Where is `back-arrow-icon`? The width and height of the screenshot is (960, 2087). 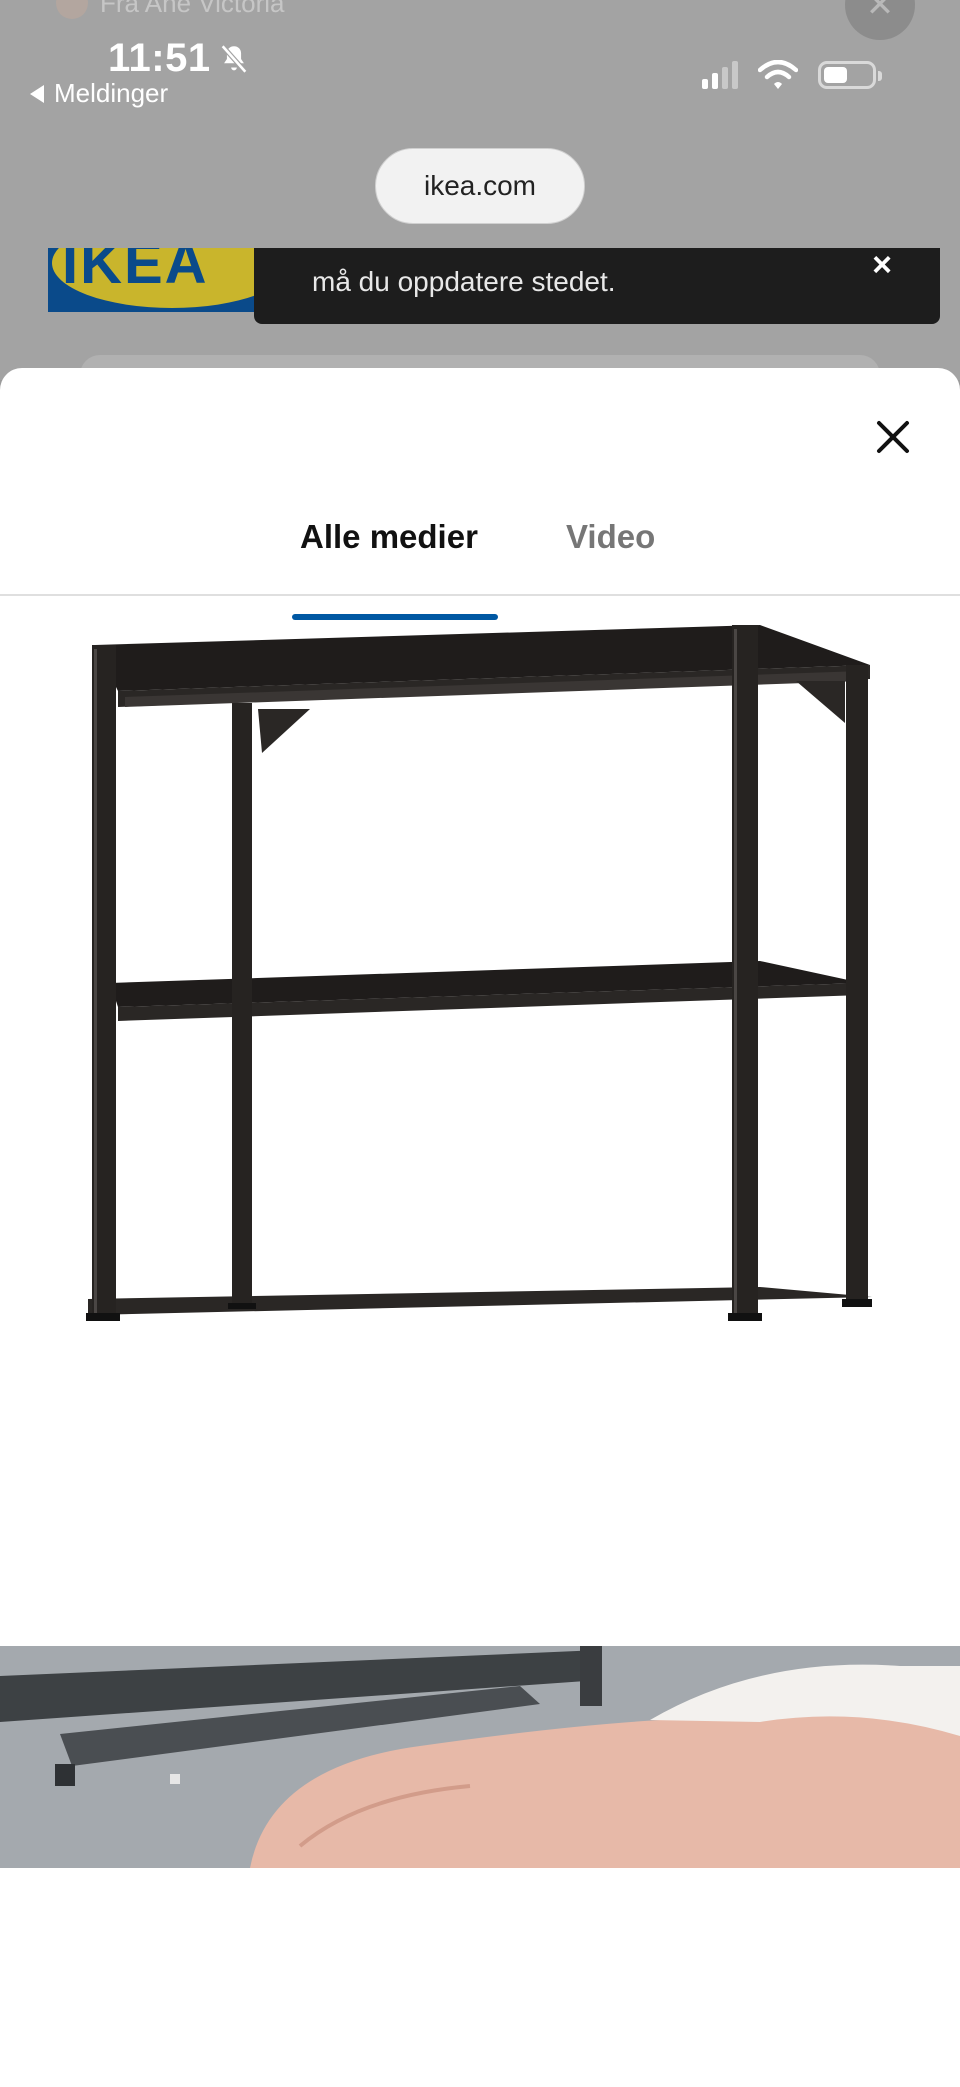 back-arrow-icon is located at coordinates (37, 93).